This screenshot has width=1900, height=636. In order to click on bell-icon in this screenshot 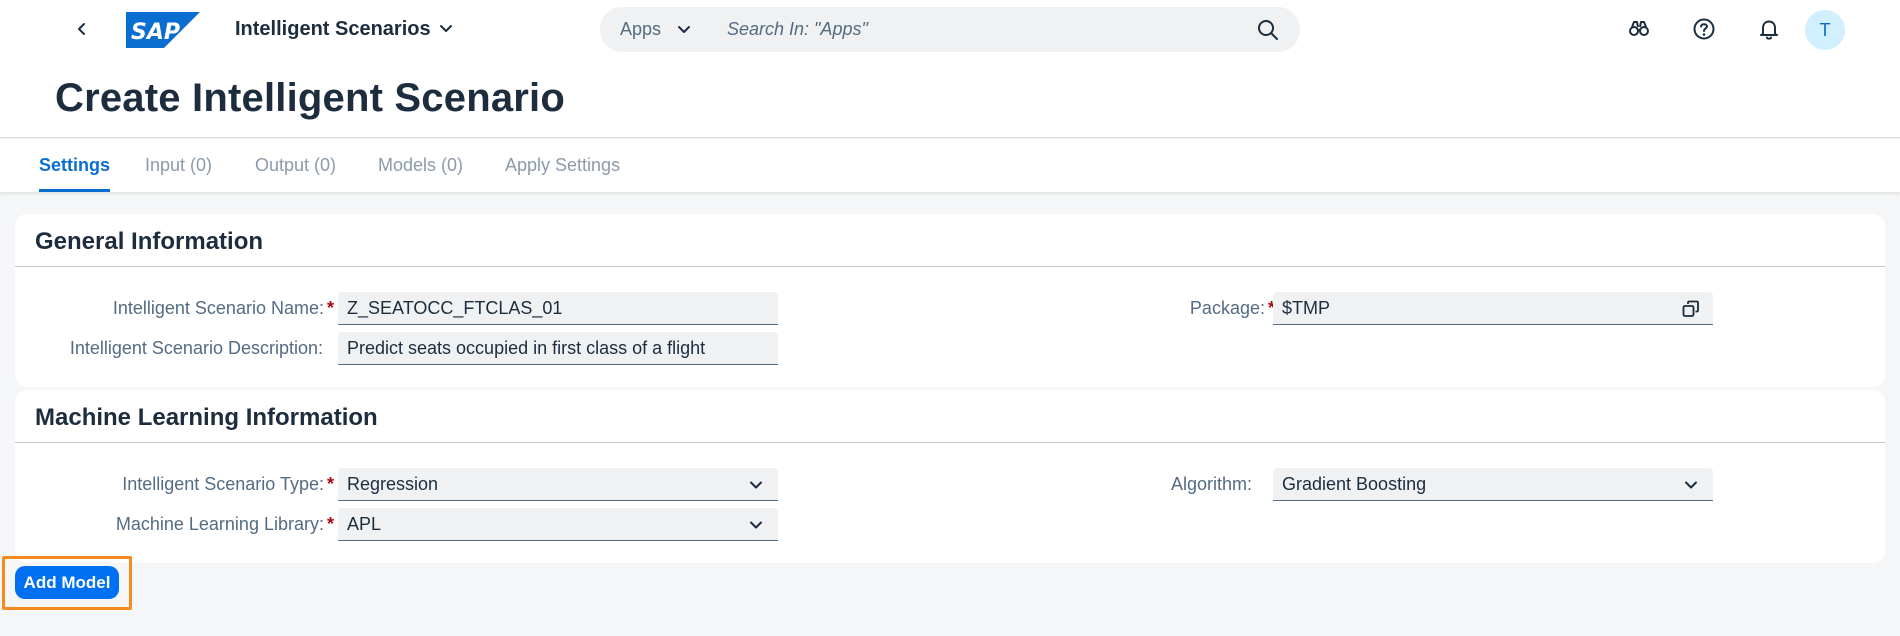, I will do `click(1769, 29)`.